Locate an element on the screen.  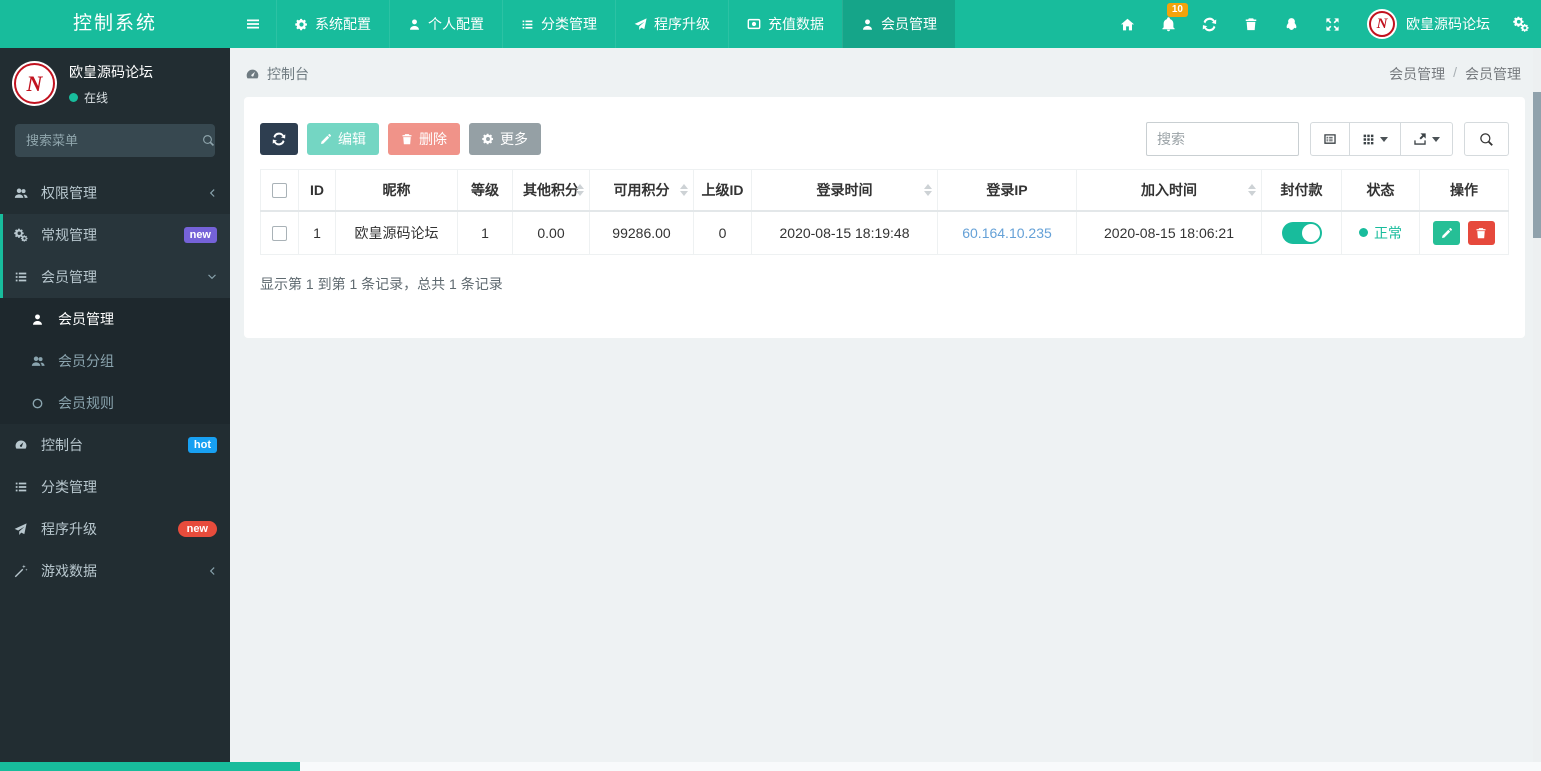
col-parent-id: 上级ID is located at coordinates (722, 190).